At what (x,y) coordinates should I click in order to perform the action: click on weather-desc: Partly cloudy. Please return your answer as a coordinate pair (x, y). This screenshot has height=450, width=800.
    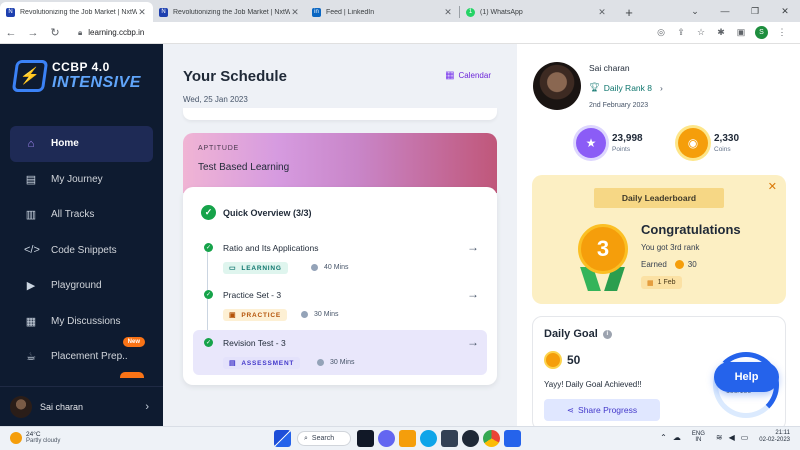
    Looking at the image, I should click on (43, 441).